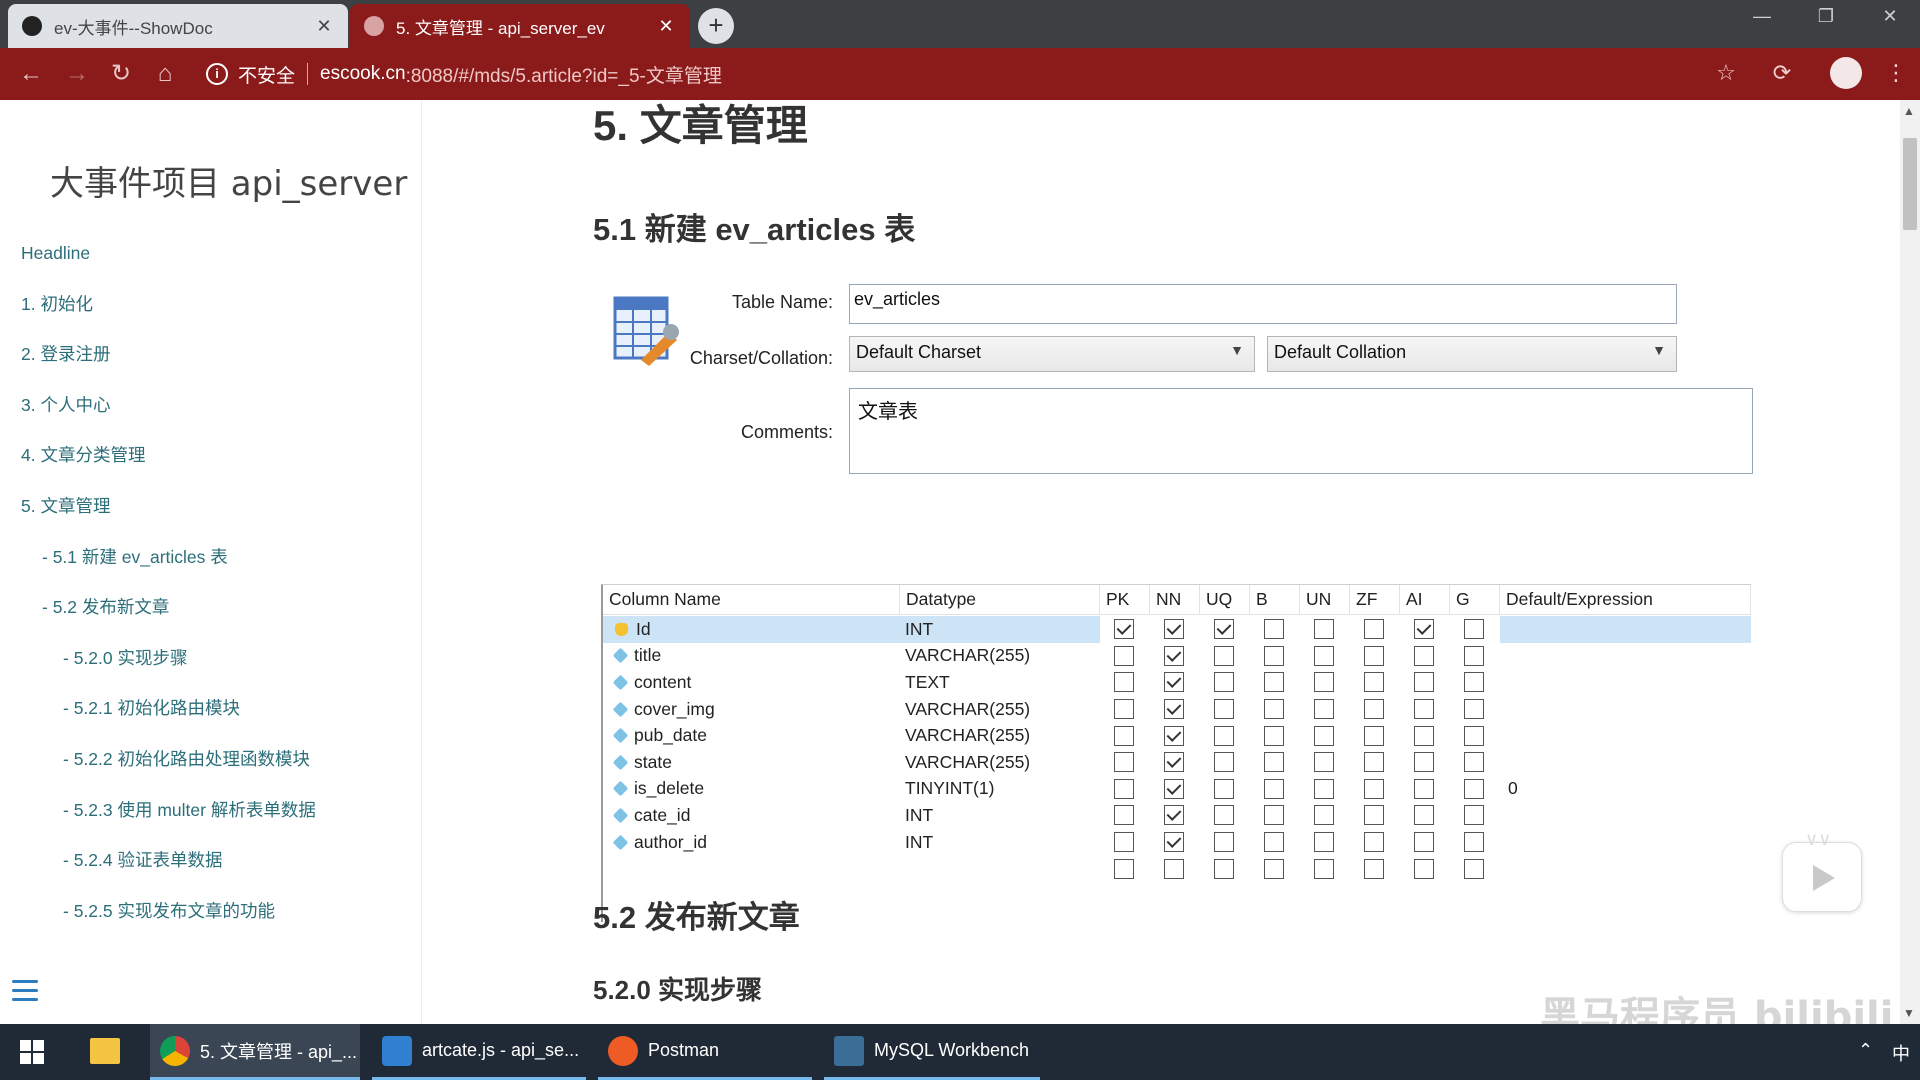 Image resolution: width=1920 pixels, height=1080 pixels. Describe the element at coordinates (121, 75) in the screenshot. I see `reload-icon: ↻` at that location.